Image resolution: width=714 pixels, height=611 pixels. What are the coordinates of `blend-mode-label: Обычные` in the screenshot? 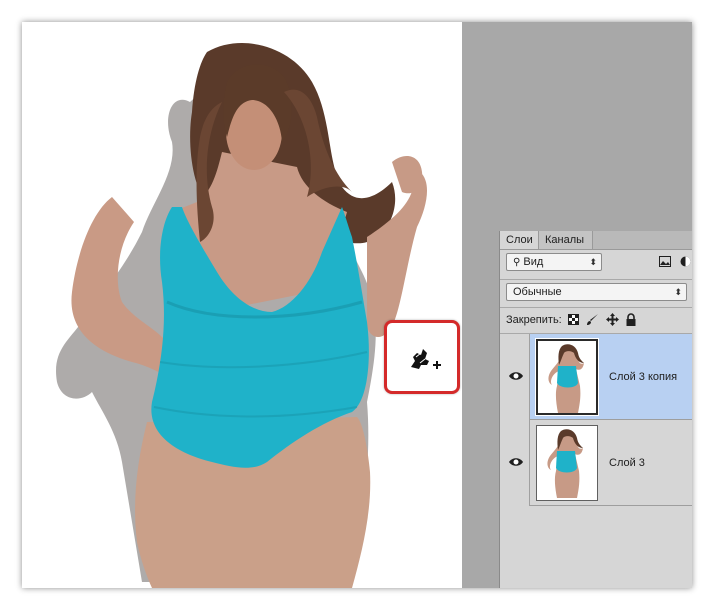 It's located at (537, 292).